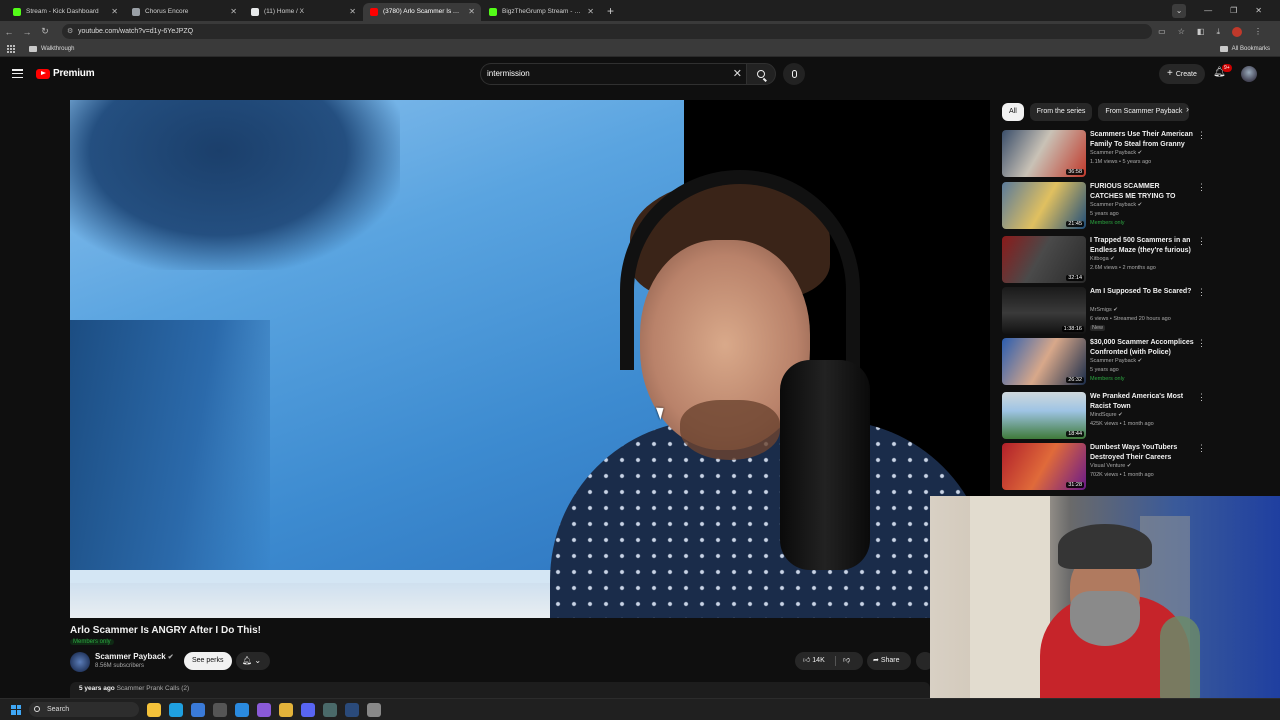 This screenshot has height=720, width=1280. I want to click on all-bookmarks-button: All Bookmarks, so click(1244, 49).